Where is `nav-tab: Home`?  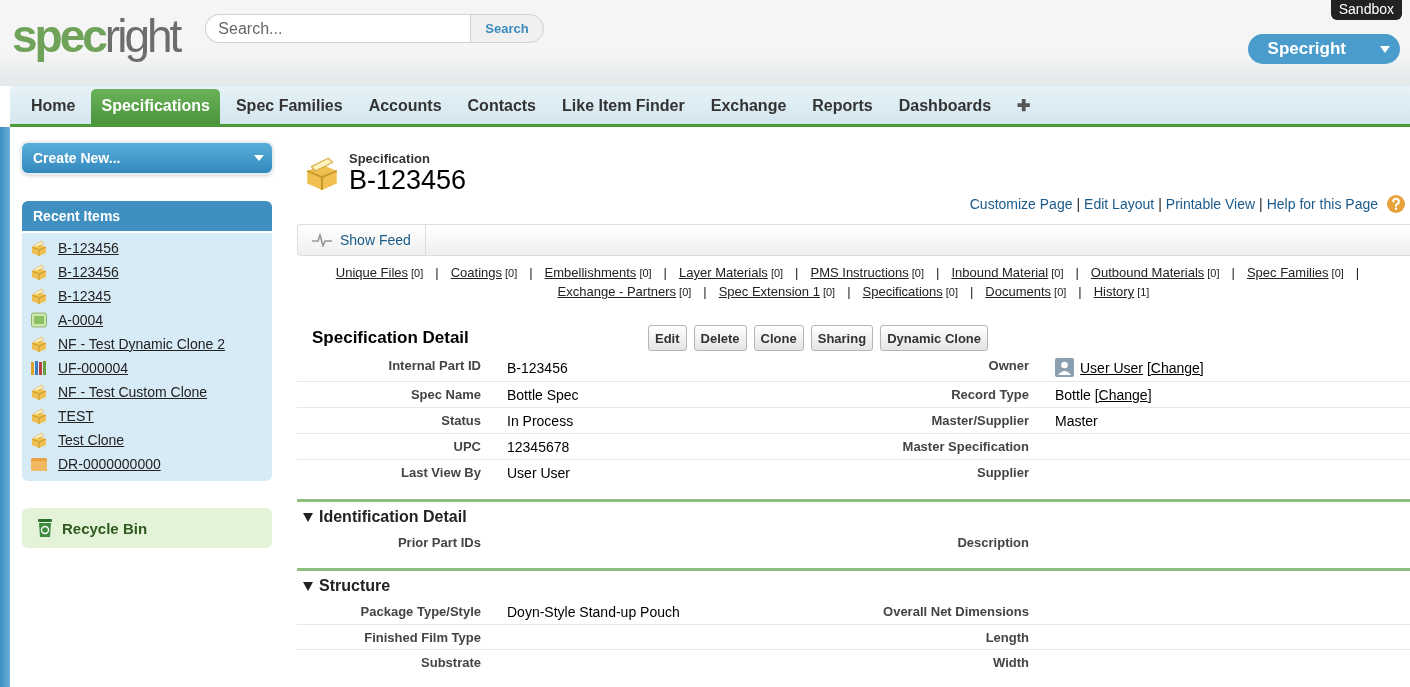 nav-tab: Home is located at coordinates (53, 106).